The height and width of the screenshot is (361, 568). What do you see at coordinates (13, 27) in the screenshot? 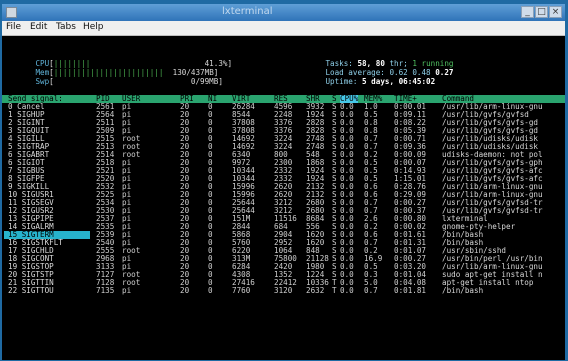
I see `menu-file: File` at bounding box center [13, 27].